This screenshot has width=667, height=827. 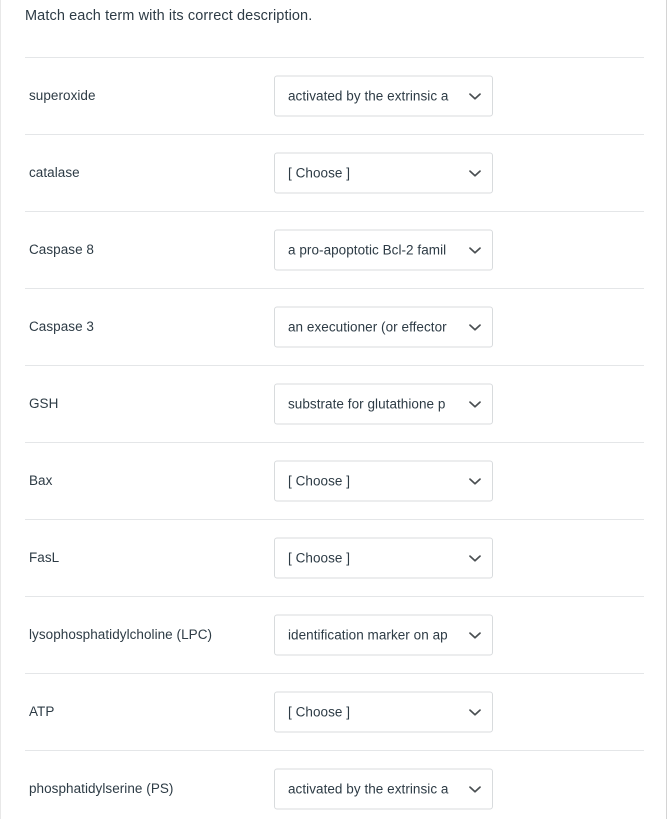 I want to click on term-label: FasL, so click(x=44, y=557).